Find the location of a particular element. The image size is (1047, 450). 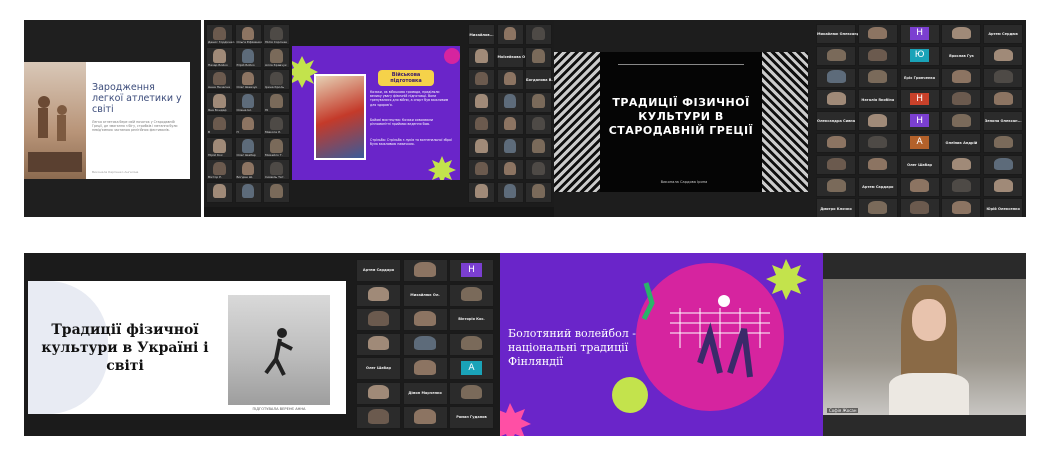

participant-tile: Артем Сердюк is located at coordinates (1003, 34).